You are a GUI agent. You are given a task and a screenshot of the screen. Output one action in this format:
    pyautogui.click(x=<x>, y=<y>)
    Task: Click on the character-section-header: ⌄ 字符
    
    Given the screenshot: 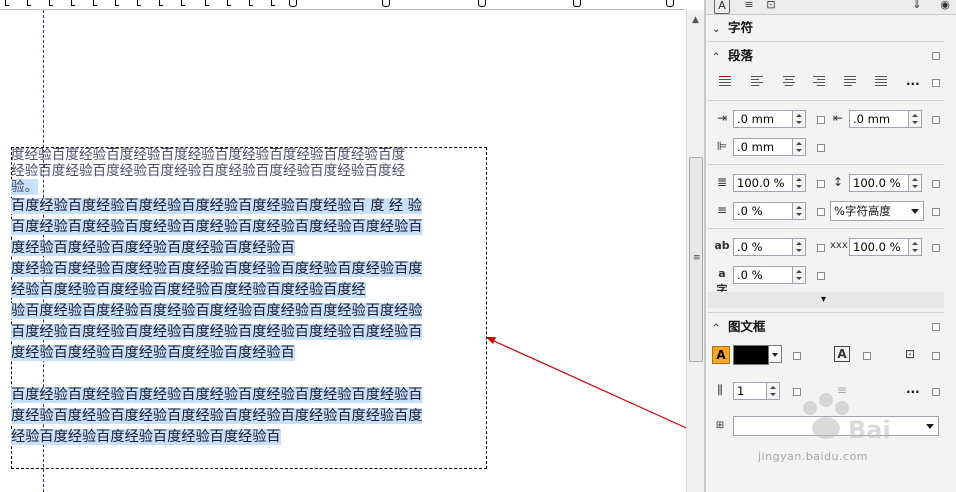 What is the action you would take?
    pyautogui.click(x=826, y=28)
    